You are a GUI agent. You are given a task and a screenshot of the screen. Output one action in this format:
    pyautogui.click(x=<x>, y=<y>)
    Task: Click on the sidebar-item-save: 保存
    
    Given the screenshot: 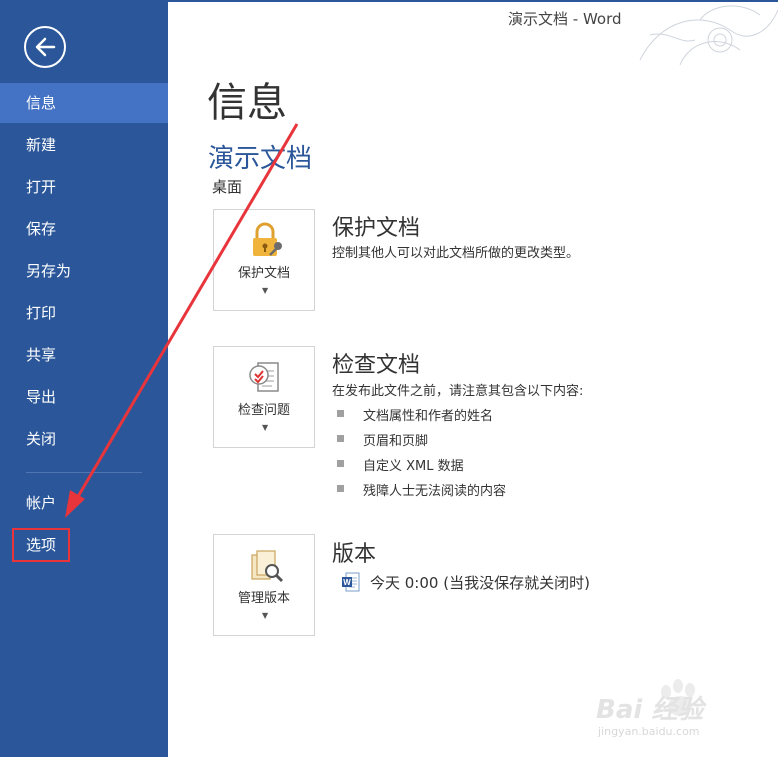 What is the action you would take?
    pyautogui.click(x=84, y=229)
    